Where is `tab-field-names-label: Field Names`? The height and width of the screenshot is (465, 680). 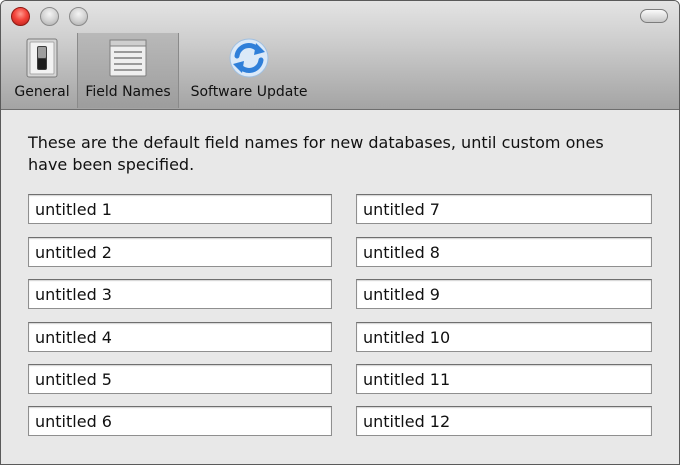
tab-field-names-label: Field Names is located at coordinates (128, 92).